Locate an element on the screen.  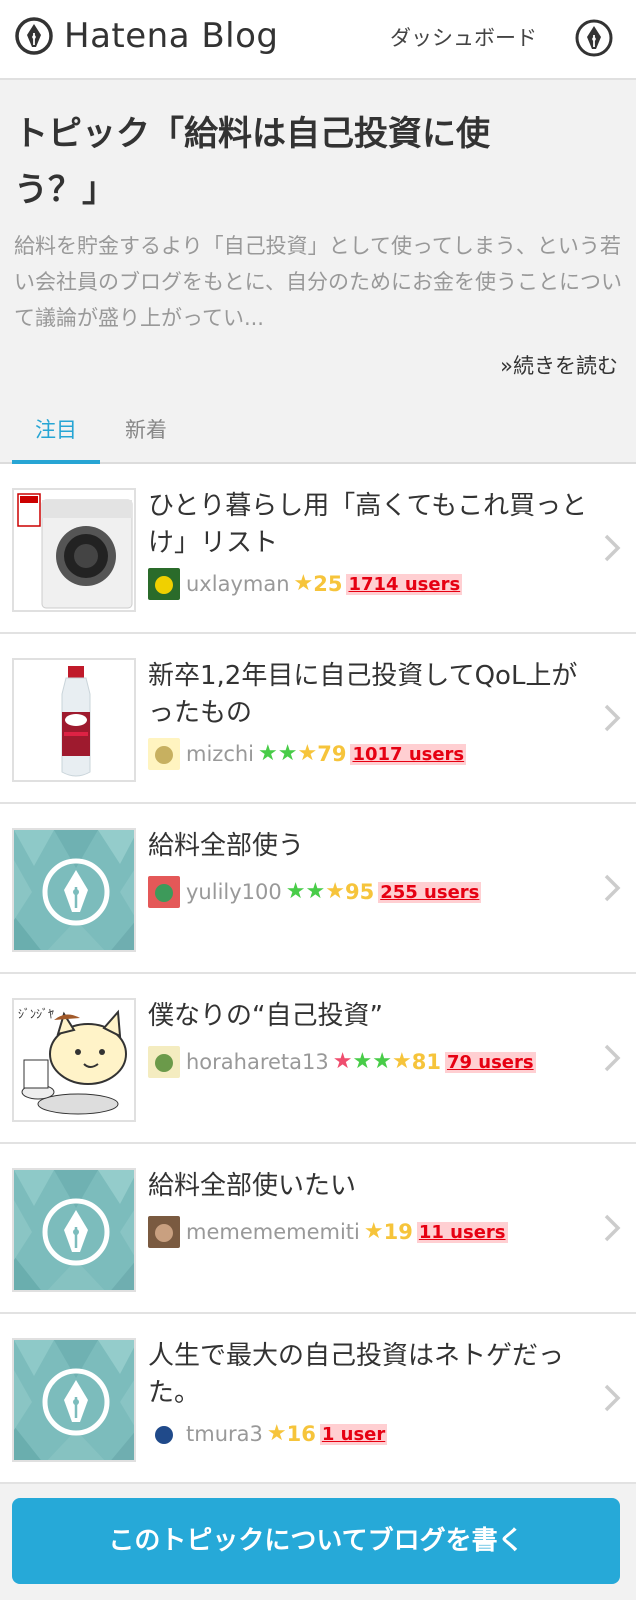
entry-item: 給料全部使う yulily100 ★ ★ ★ 95 255 users is located at coordinates (318, 889).